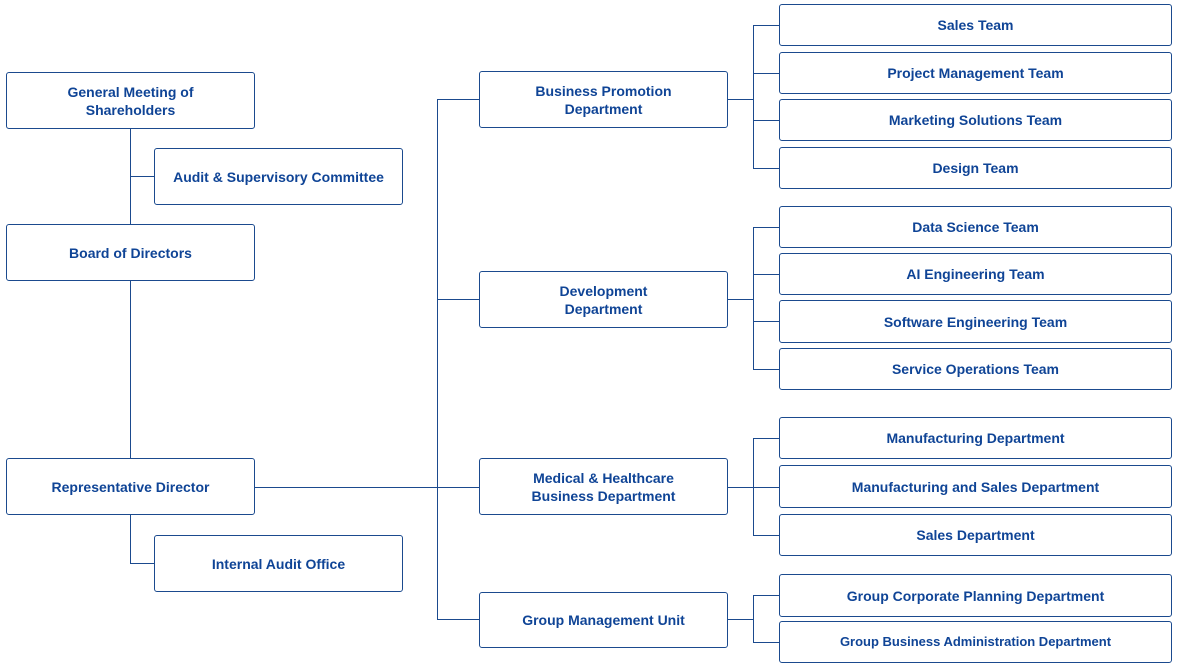 This screenshot has width=1178, height=663. What do you see at coordinates (603, 99) in the screenshot?
I see `department-box: Business Promotion Department` at bounding box center [603, 99].